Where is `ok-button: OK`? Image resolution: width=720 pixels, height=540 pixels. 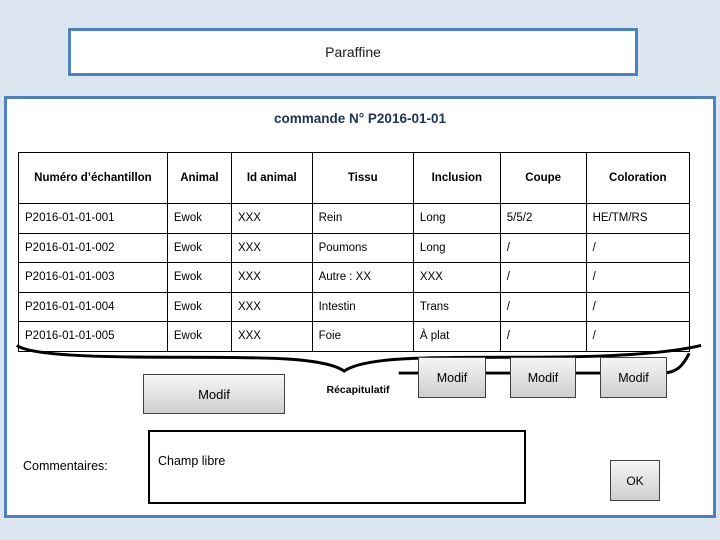 ok-button: OK is located at coordinates (635, 480).